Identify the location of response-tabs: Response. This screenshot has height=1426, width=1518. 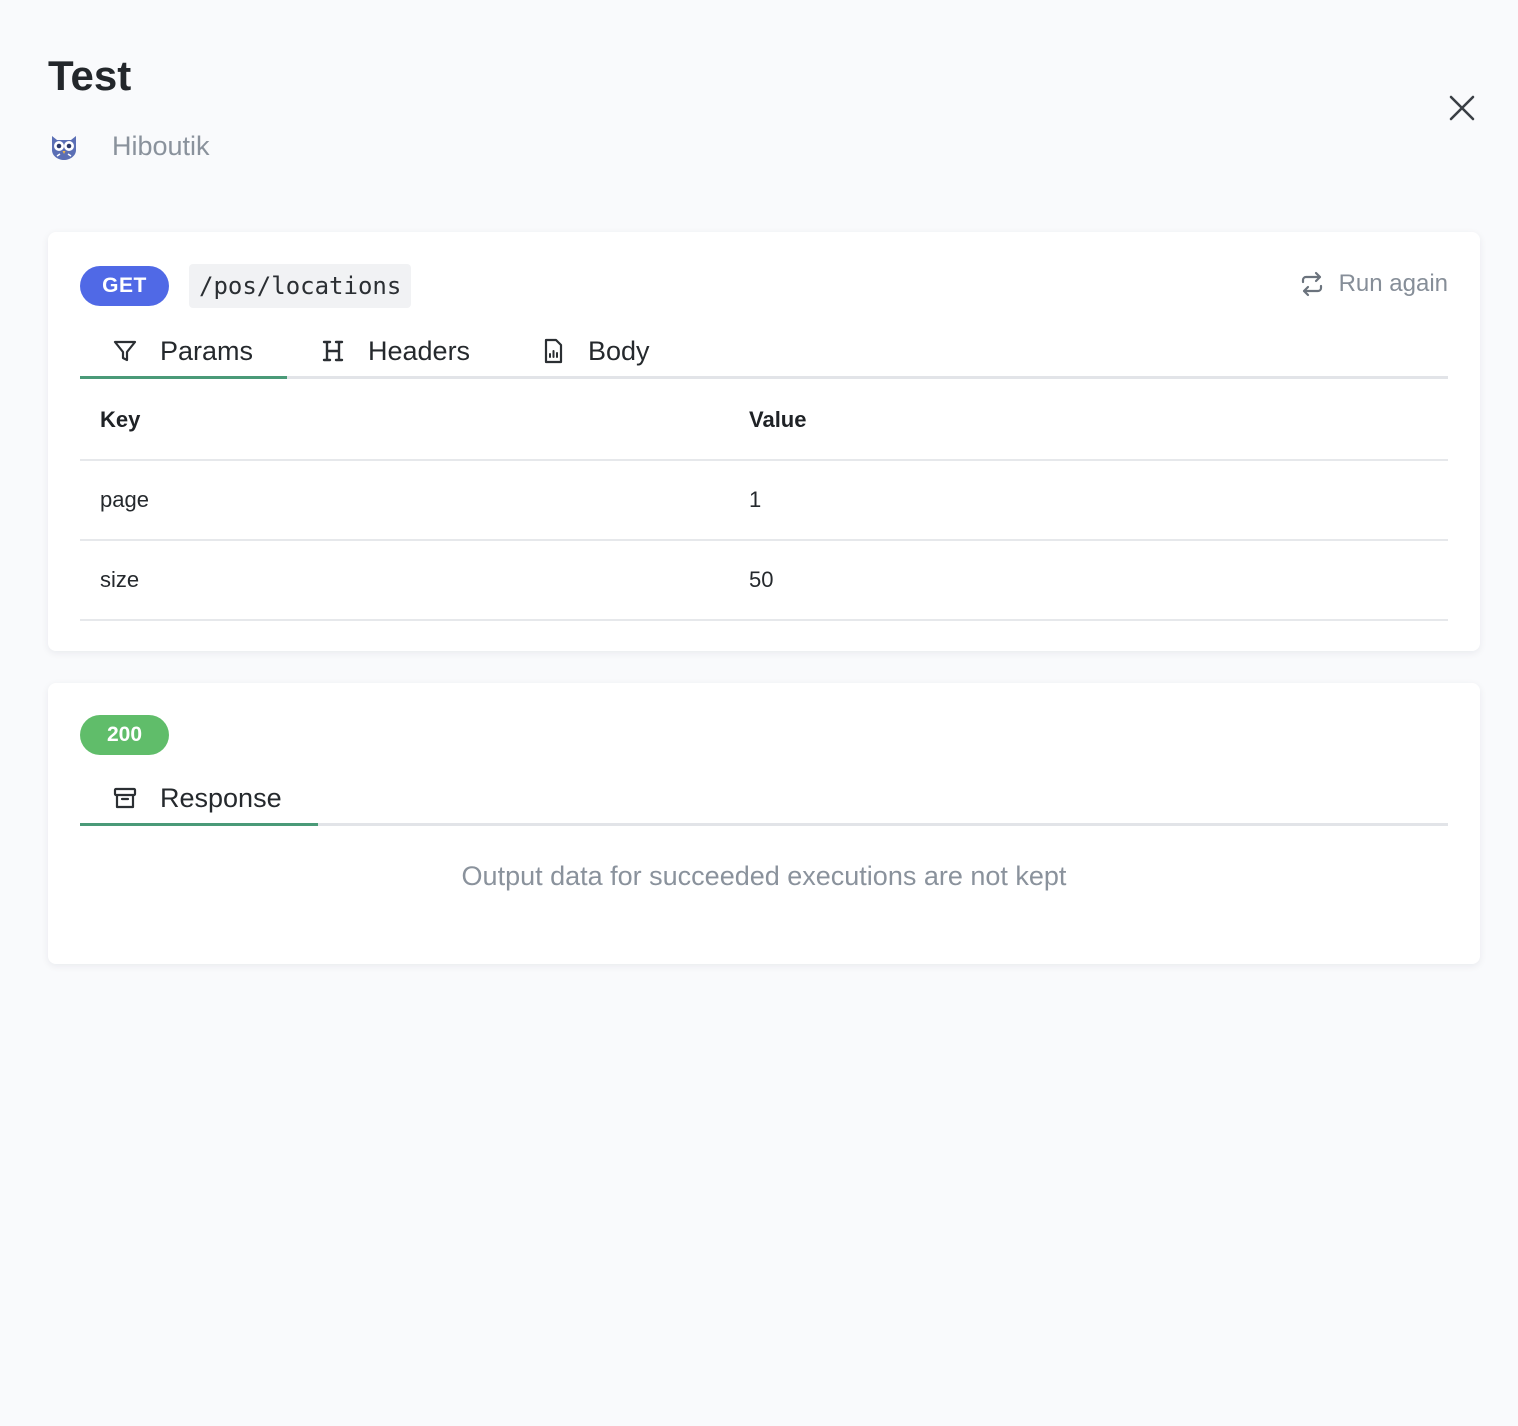
(764, 799).